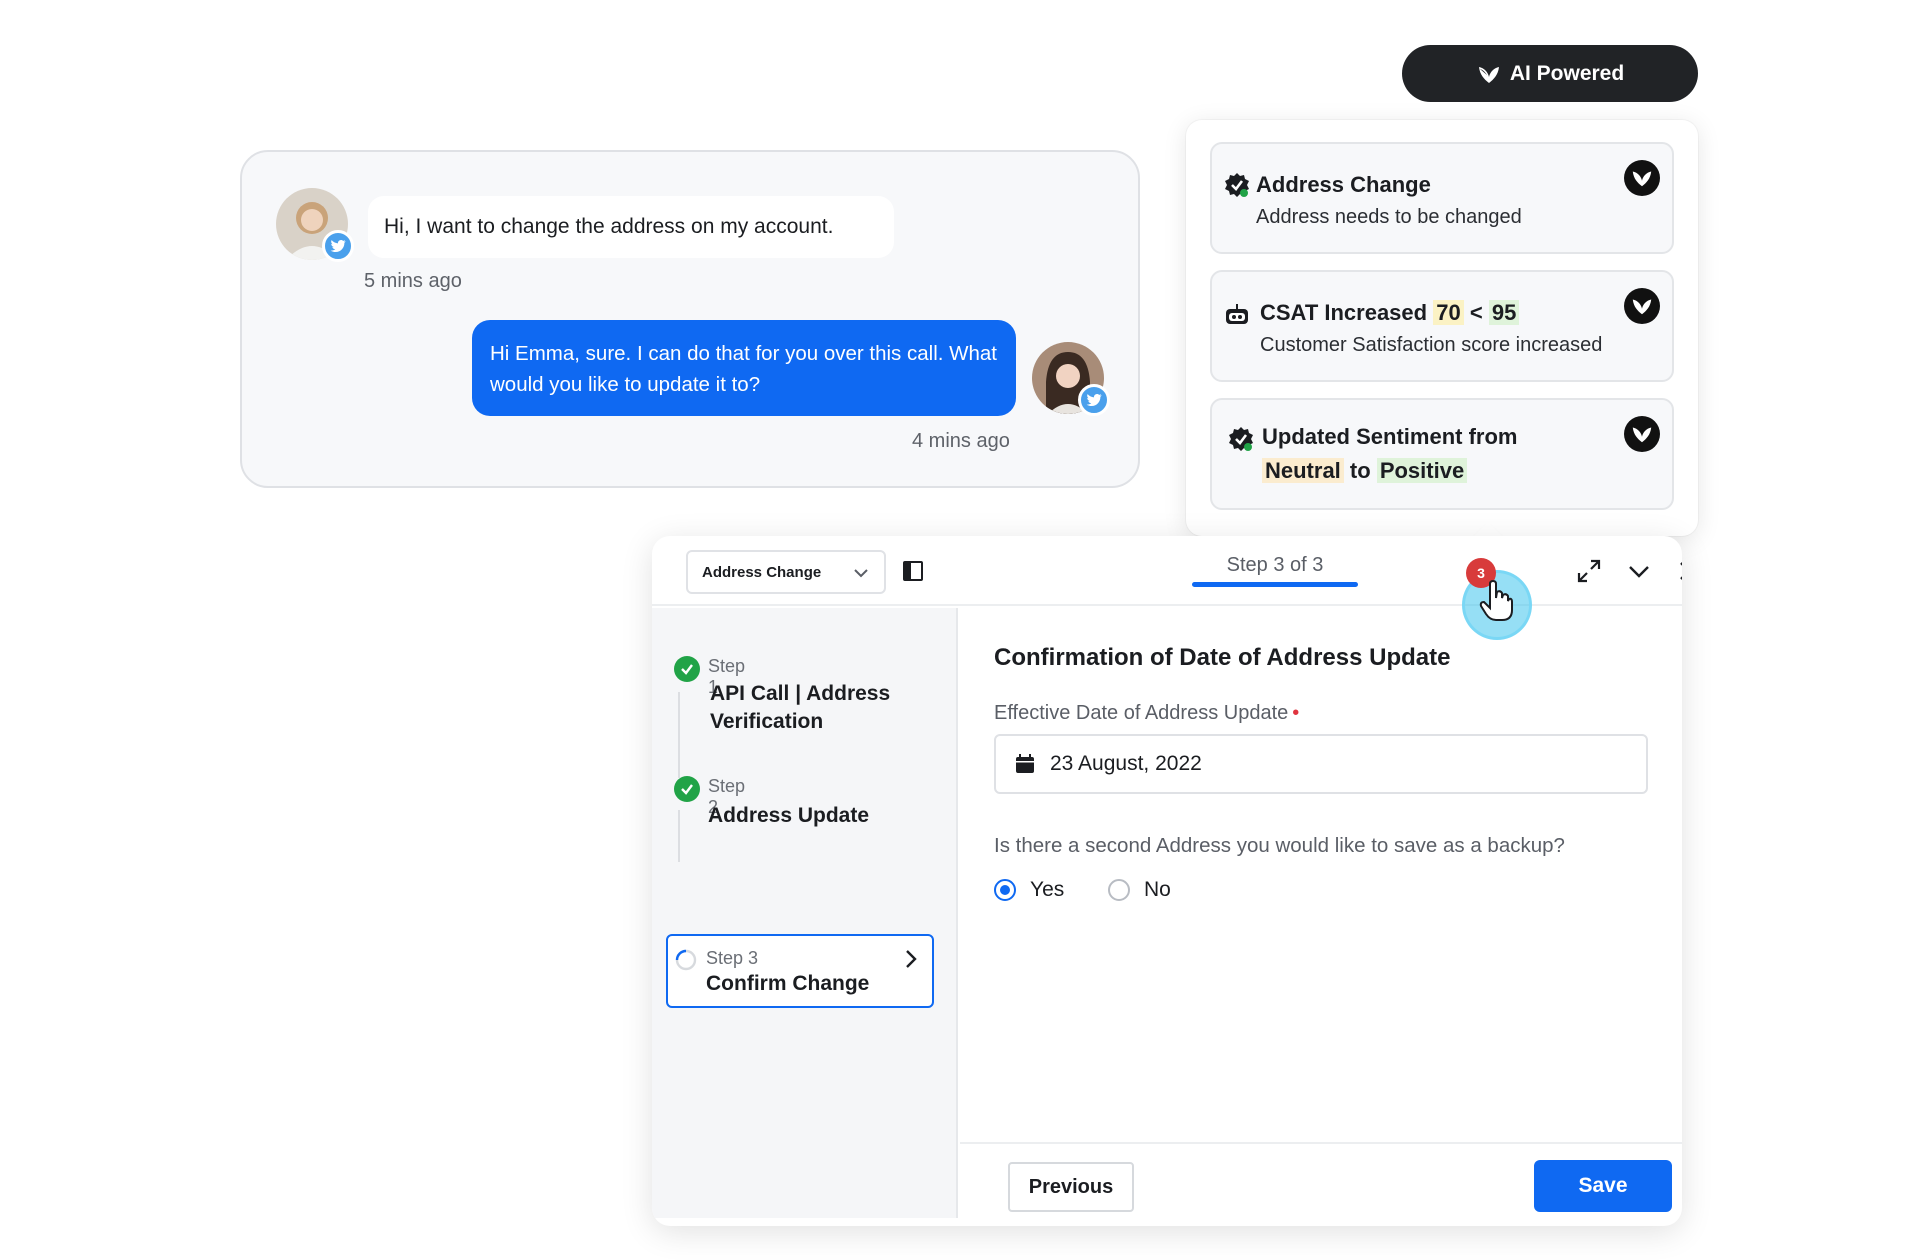  I want to click on effective-date-field: 23 August, 2022, so click(1321, 764).